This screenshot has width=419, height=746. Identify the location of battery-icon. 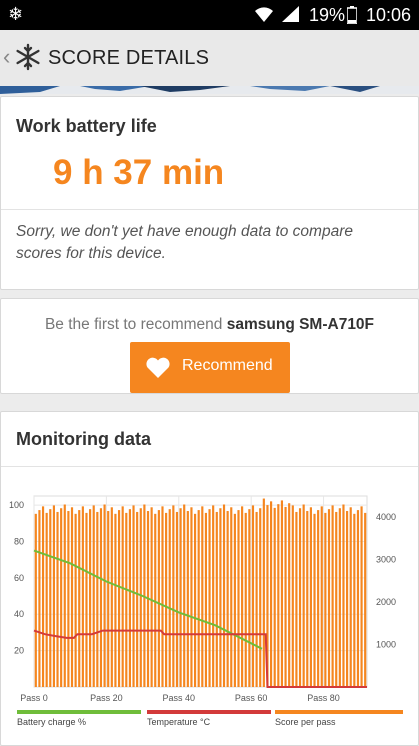
(352, 15).